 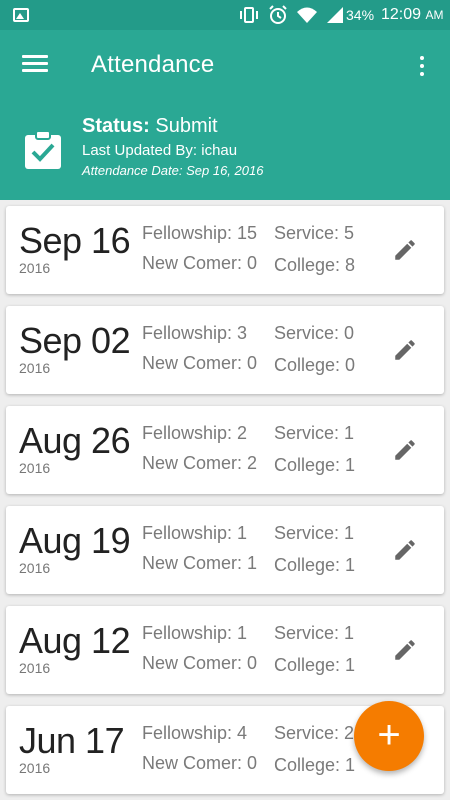 What do you see at coordinates (315, 265) in the screenshot?
I see `college-count: College: 8` at bounding box center [315, 265].